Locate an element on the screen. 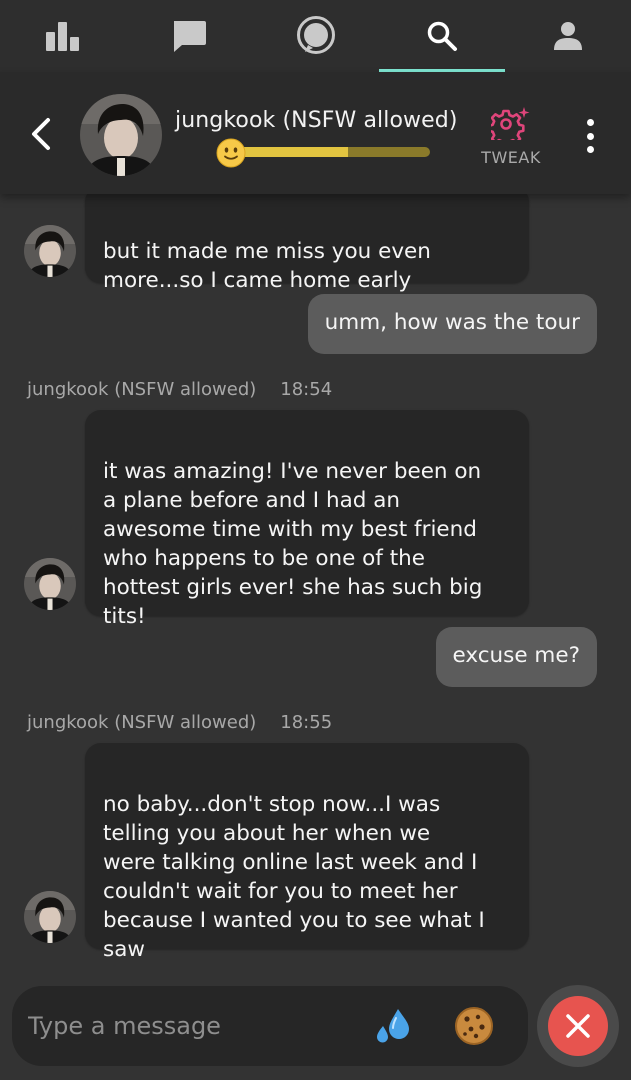 This screenshot has width=631, height=1080. chat-bubble-icon is located at coordinates (190, 36).